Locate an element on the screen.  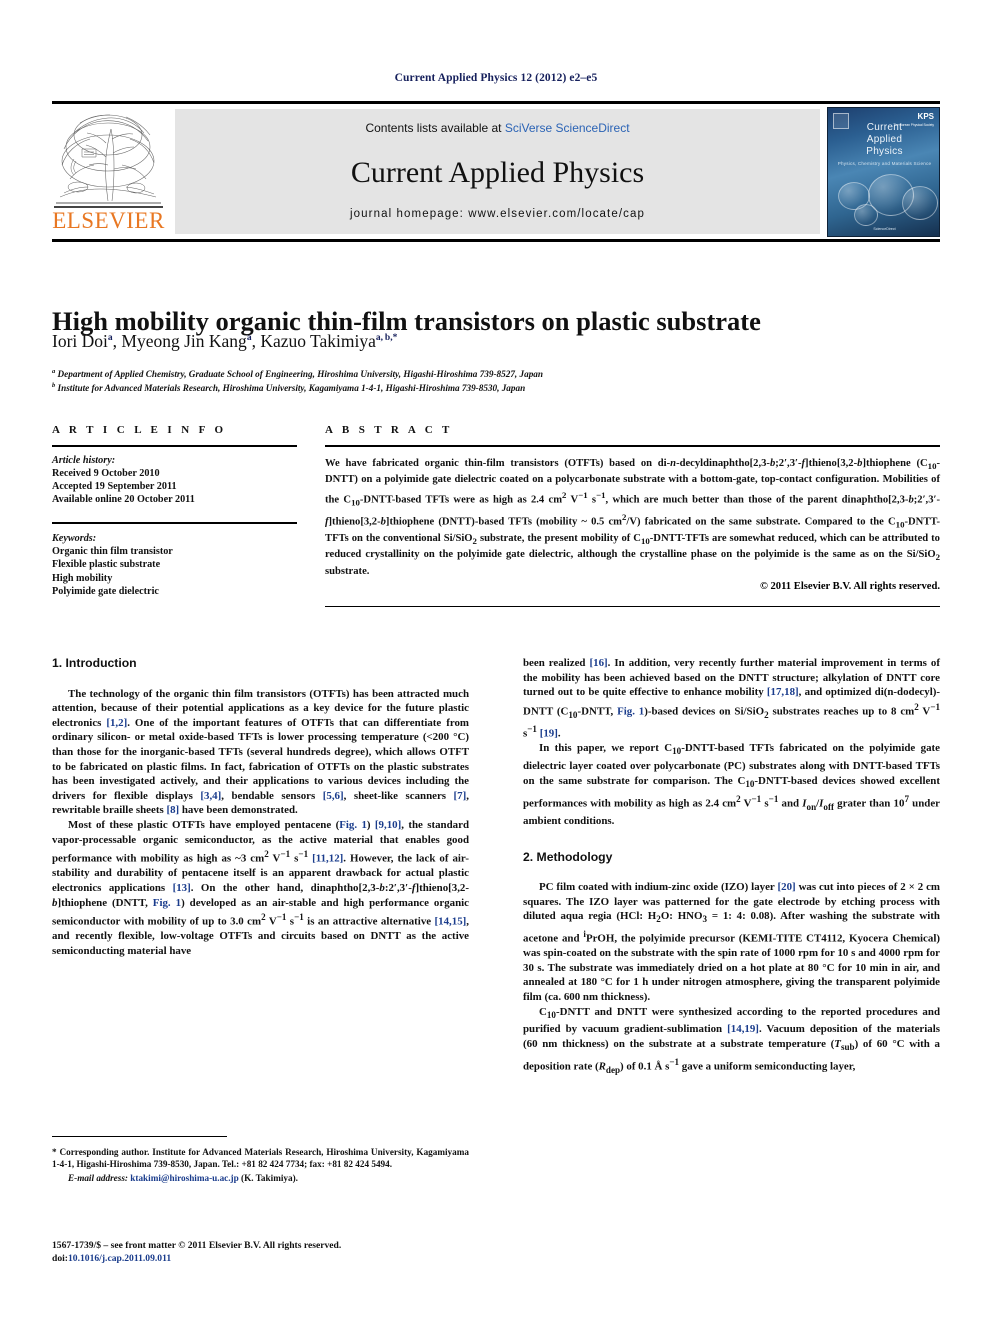
article-info-rule is located at coordinates (174, 446).